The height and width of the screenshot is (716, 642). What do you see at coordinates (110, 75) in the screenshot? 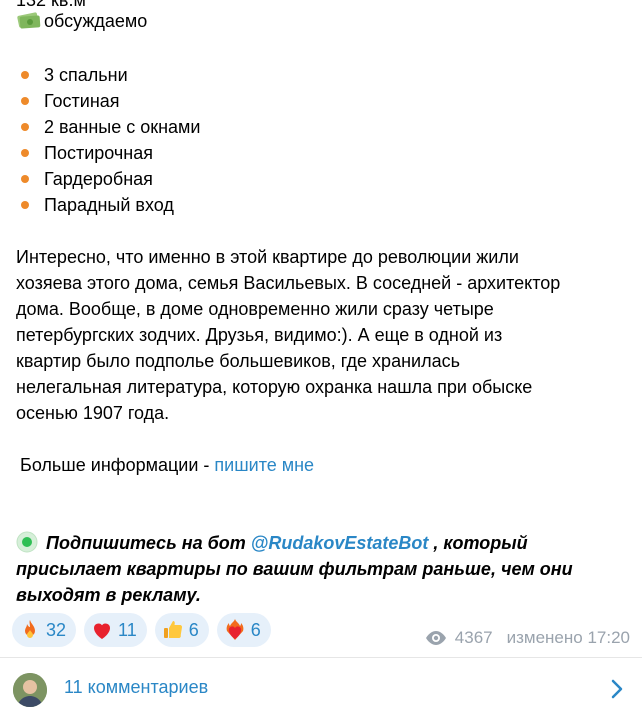
I see `list-item: 3 спальни` at bounding box center [110, 75].